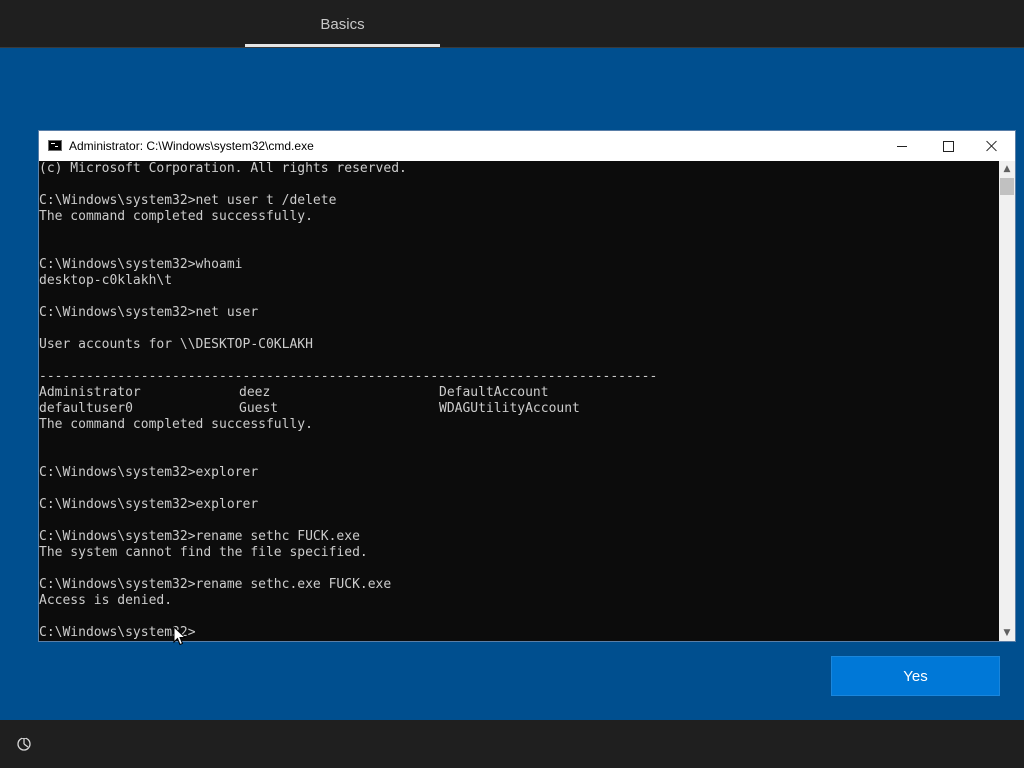  What do you see at coordinates (255, 392) in the screenshot?
I see `account-name: deez` at bounding box center [255, 392].